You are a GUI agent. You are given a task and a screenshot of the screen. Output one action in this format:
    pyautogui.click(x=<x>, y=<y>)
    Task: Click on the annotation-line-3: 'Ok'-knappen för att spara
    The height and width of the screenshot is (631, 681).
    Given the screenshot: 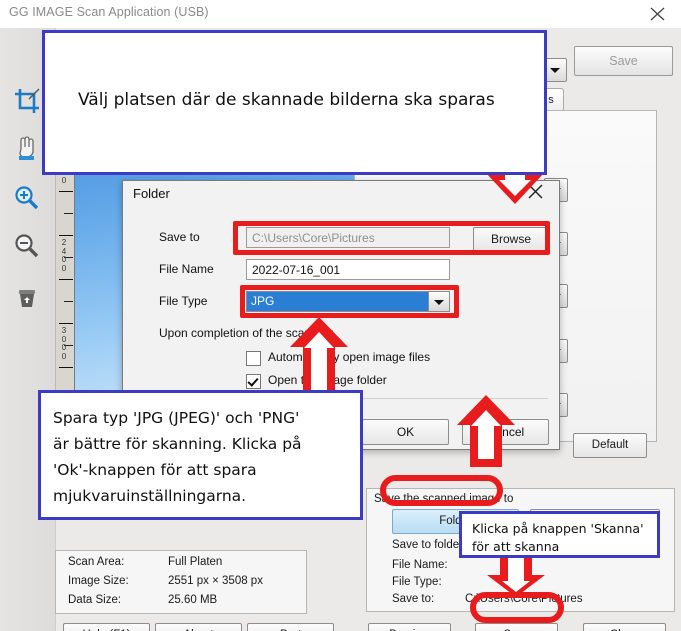 What is the action you would take?
    pyautogui.click(x=155, y=470)
    